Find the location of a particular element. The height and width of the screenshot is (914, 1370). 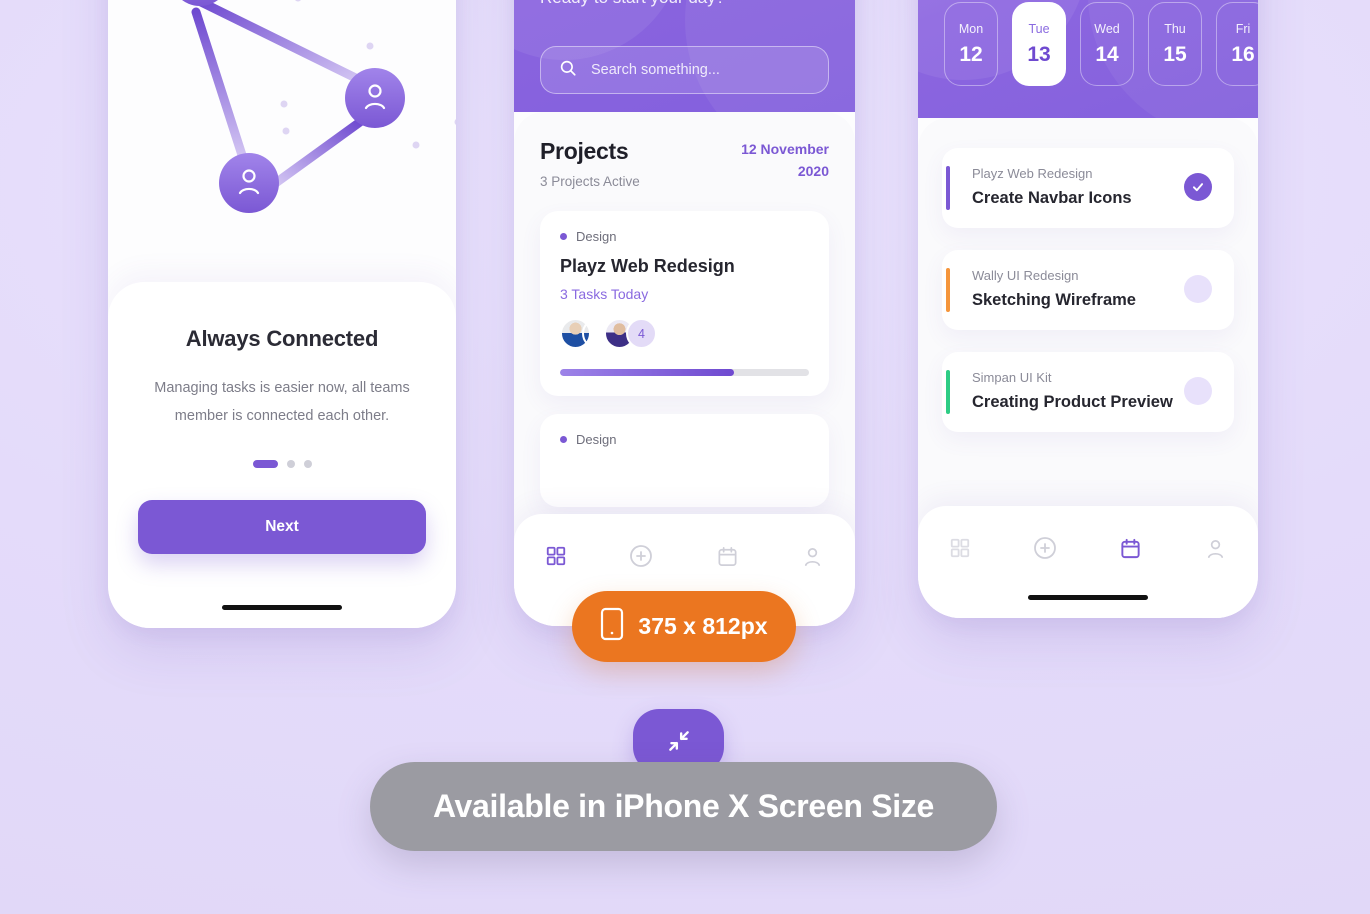

day-chip-thu: Thu 15 is located at coordinates (1175, 44).